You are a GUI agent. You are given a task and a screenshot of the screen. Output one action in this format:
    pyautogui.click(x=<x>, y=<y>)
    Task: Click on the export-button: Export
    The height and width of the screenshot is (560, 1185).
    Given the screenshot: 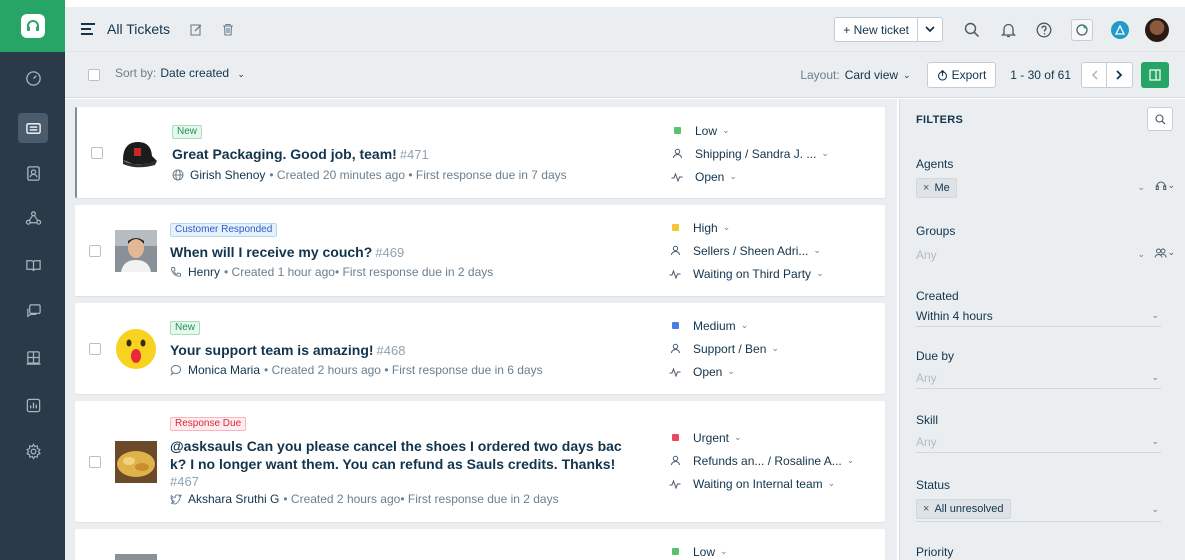 What is the action you would take?
    pyautogui.click(x=961, y=75)
    